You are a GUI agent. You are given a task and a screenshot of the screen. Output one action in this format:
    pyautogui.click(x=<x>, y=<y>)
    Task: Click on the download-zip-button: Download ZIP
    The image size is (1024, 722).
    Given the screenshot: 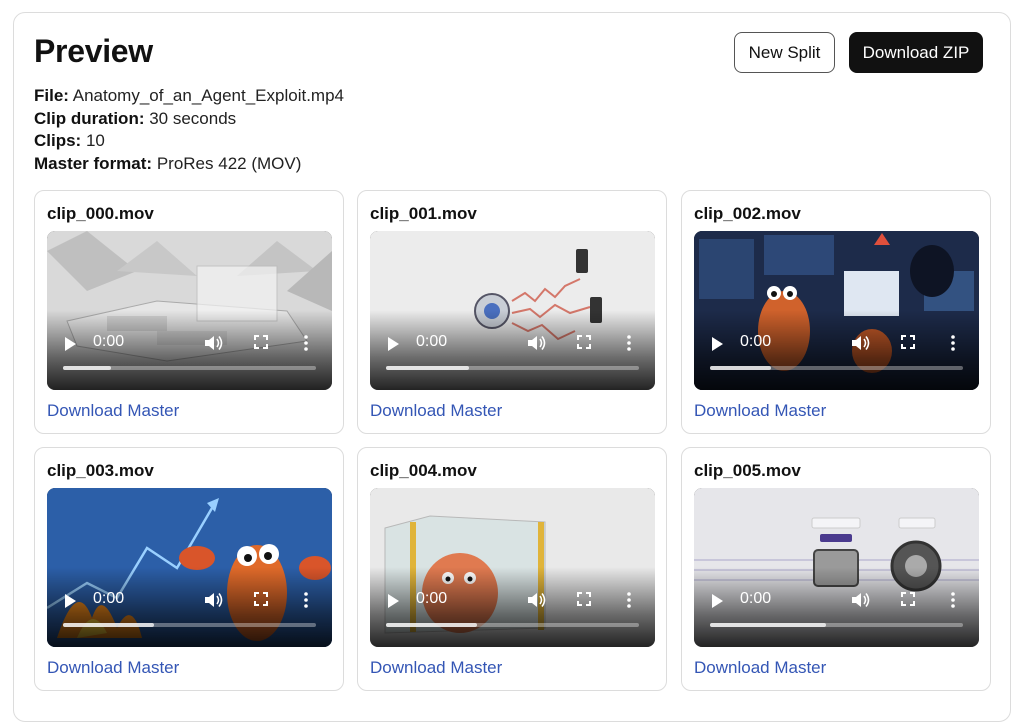 What is the action you would take?
    pyautogui.click(x=916, y=52)
    